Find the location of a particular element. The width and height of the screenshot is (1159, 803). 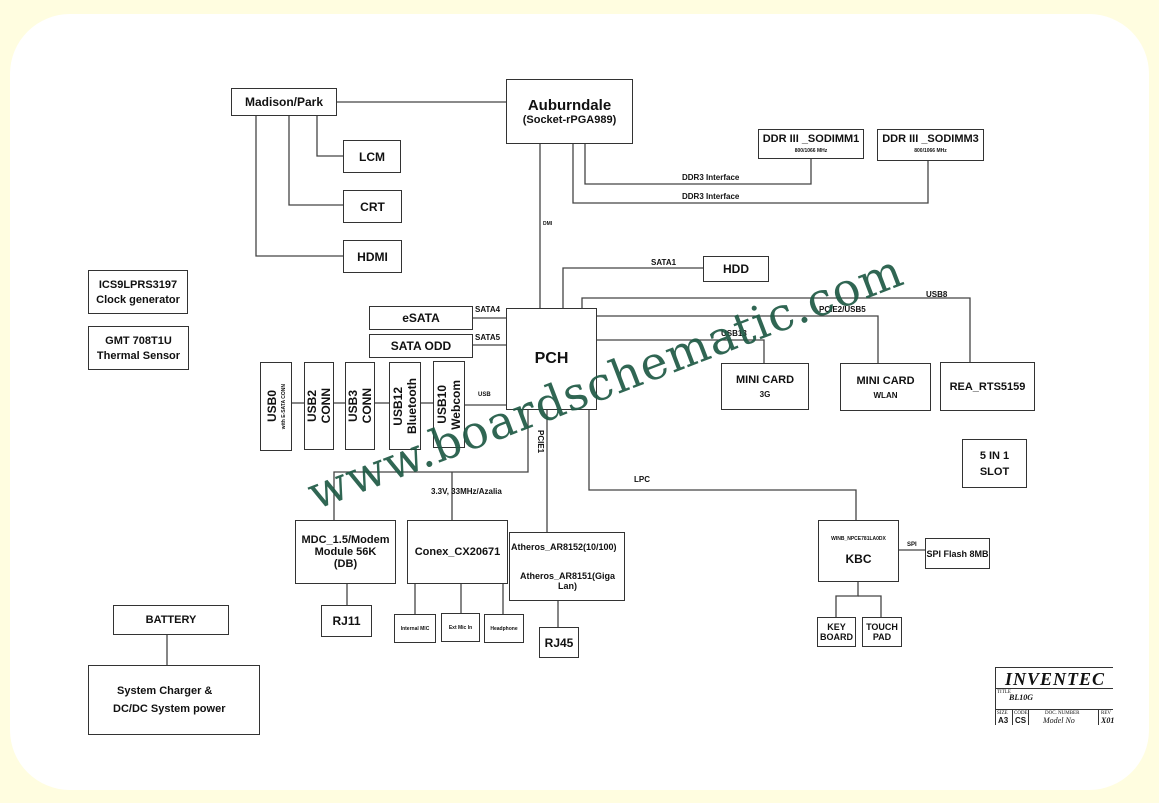

rj45-label: RJ45 is located at coordinates (559, 642).